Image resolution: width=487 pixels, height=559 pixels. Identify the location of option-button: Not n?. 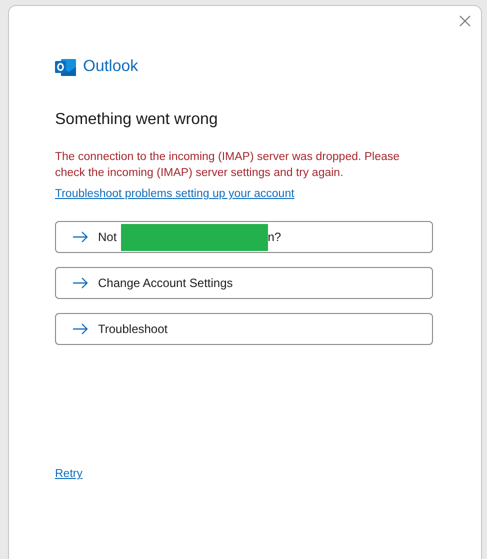
(244, 237).